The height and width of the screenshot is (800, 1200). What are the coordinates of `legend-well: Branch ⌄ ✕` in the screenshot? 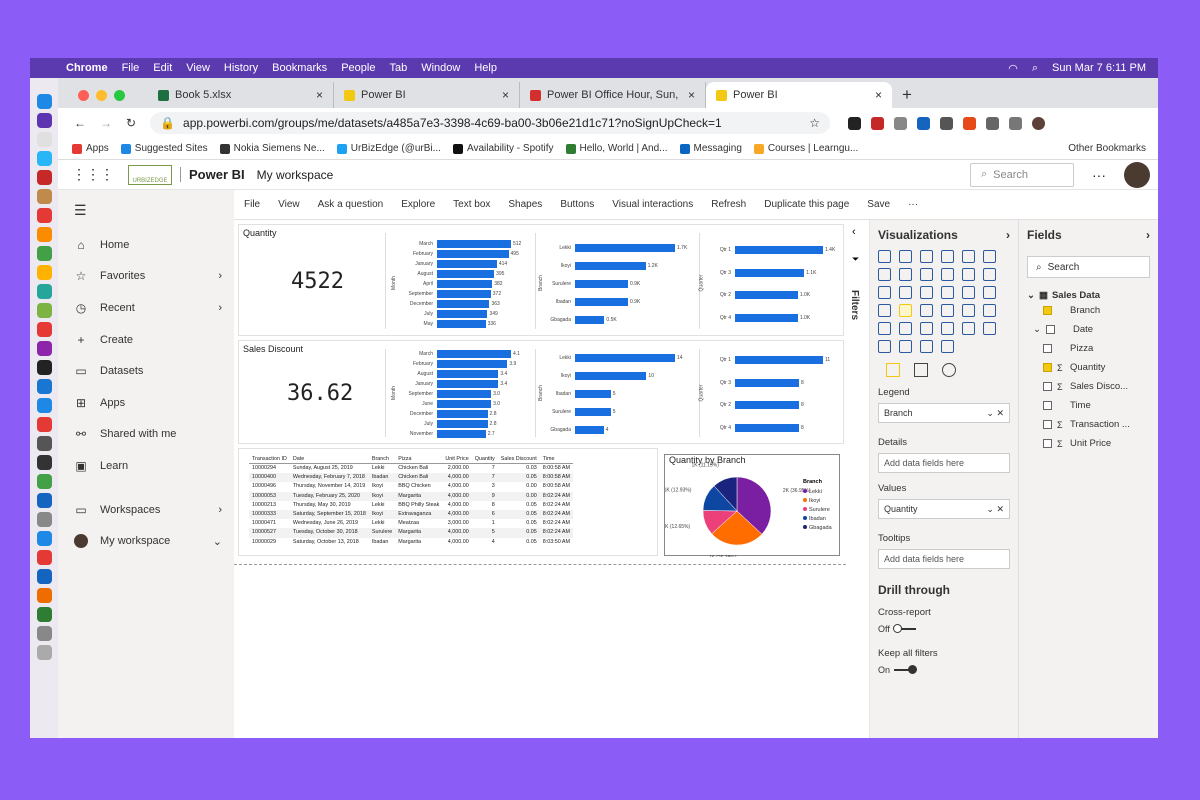 It's located at (944, 413).